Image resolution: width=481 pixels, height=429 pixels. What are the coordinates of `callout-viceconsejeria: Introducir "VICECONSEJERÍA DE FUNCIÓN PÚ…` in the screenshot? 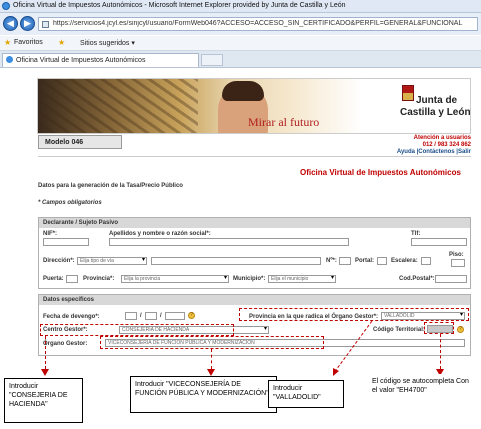 It's located at (203, 394).